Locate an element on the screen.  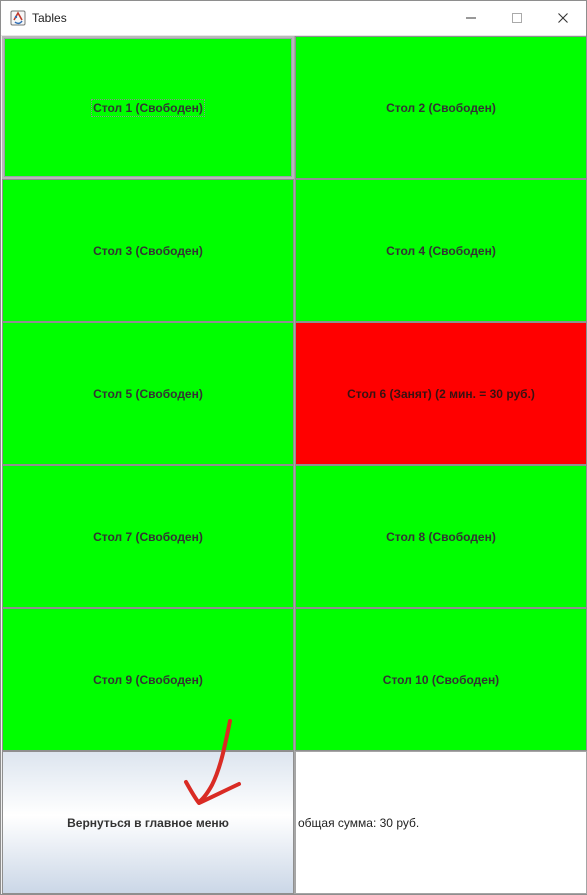
table-button-4: Стол 4 (Свободен) is located at coordinates (441, 250).